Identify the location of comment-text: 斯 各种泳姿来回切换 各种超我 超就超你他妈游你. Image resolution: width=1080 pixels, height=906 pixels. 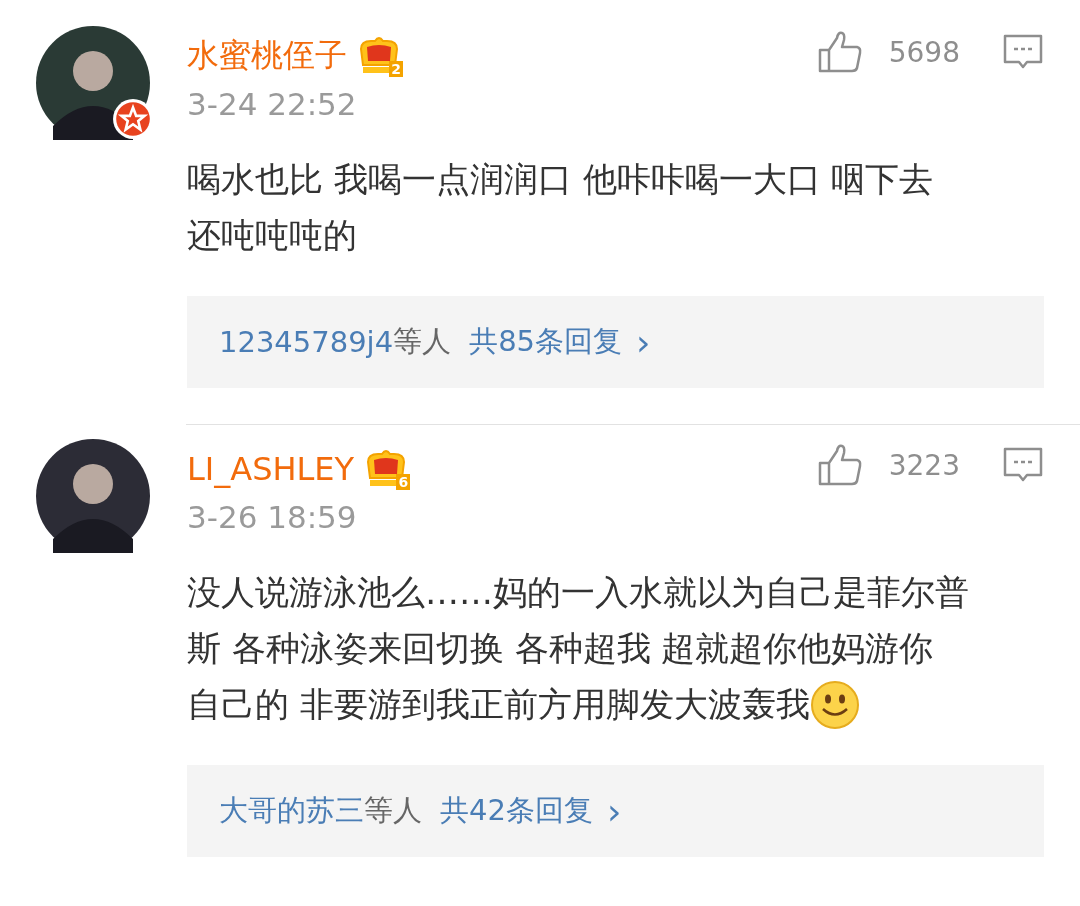
(560, 648).